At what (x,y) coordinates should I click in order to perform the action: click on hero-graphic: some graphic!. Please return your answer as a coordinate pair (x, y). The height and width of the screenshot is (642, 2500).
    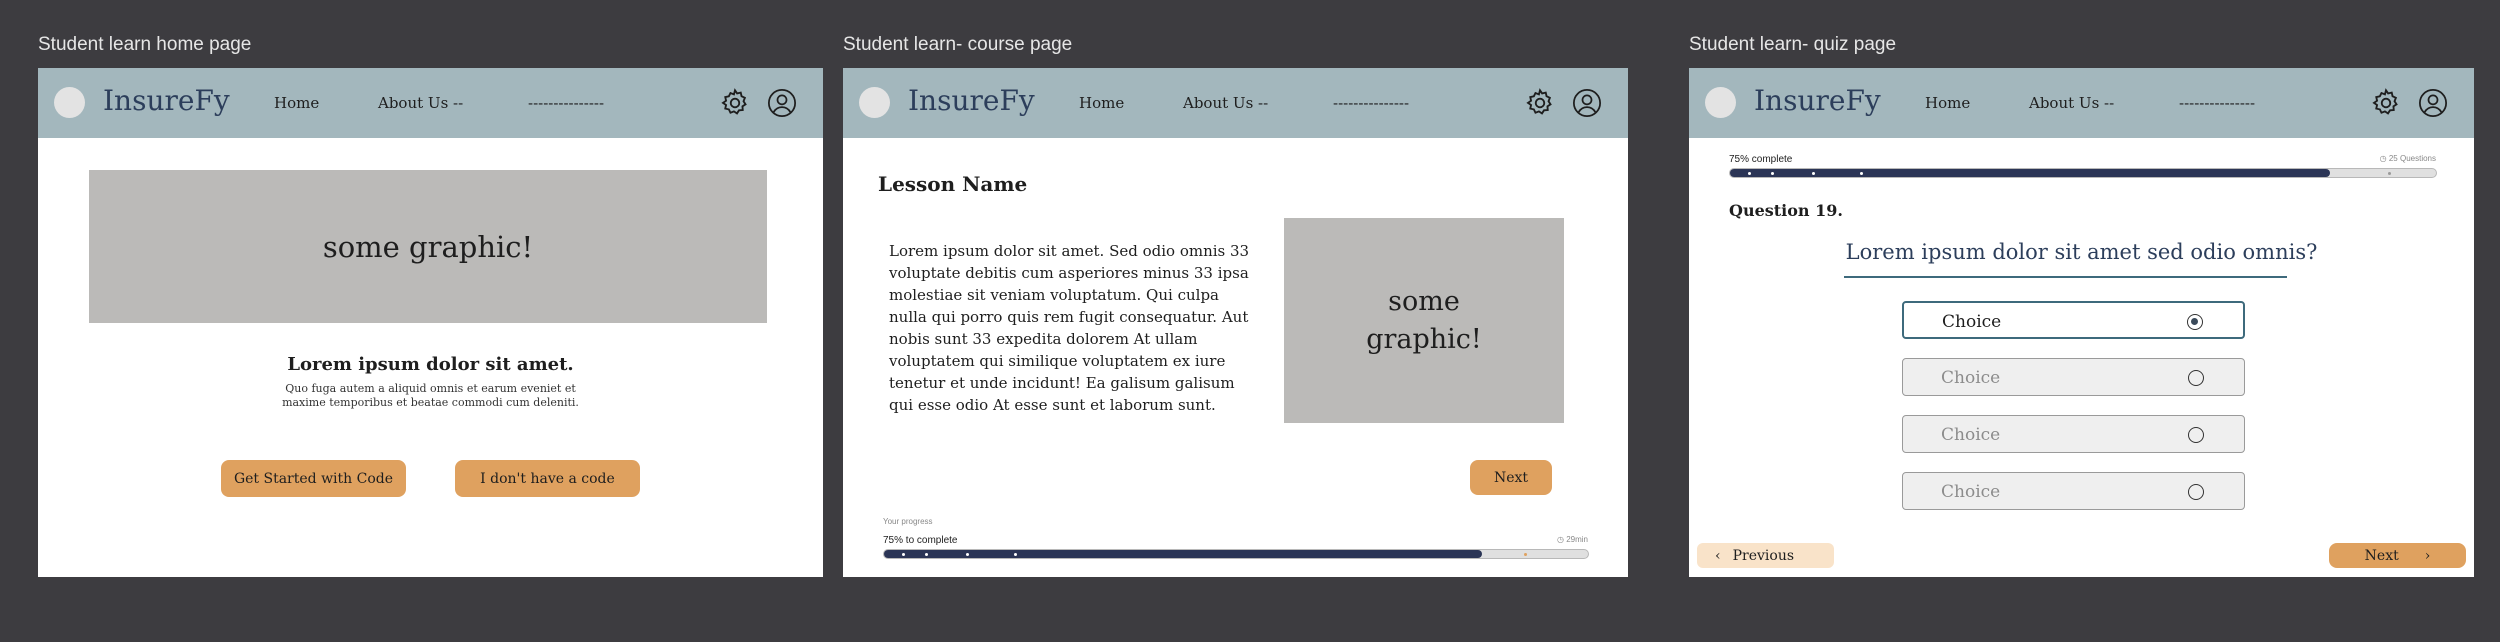
    Looking at the image, I should click on (428, 246).